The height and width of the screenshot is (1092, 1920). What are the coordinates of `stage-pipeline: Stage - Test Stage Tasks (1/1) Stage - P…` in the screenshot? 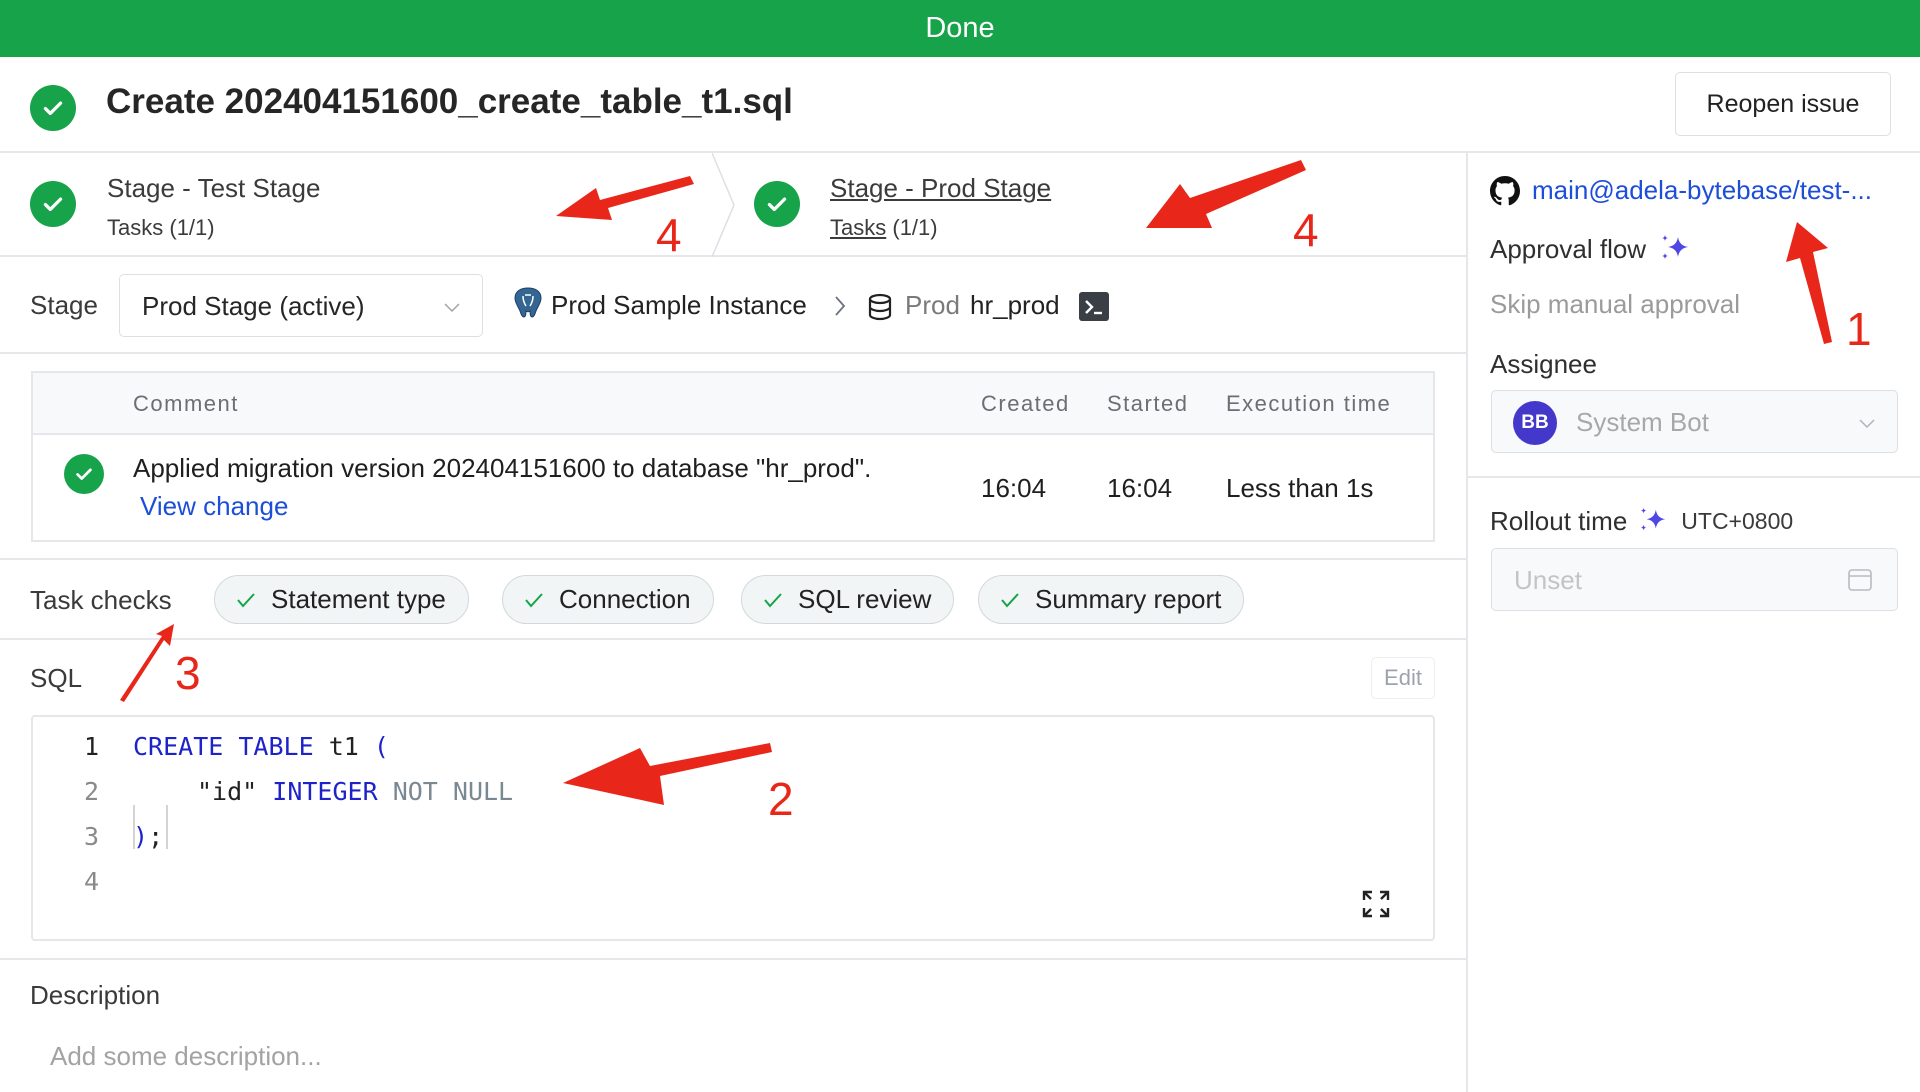 It's located at (733, 205).